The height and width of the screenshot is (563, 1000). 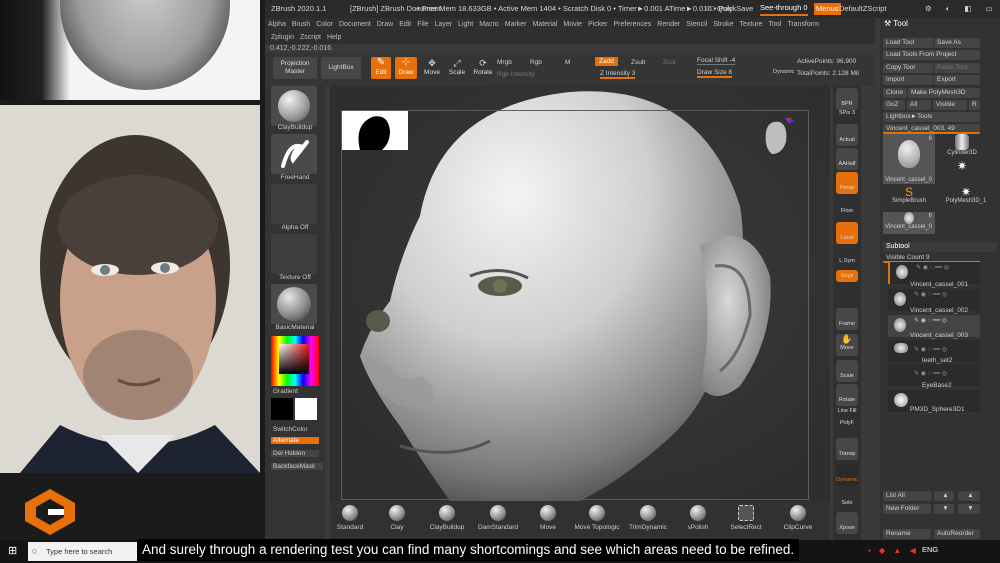 I want to click on see-through-slider: See-through 0, so click(x=784, y=9).